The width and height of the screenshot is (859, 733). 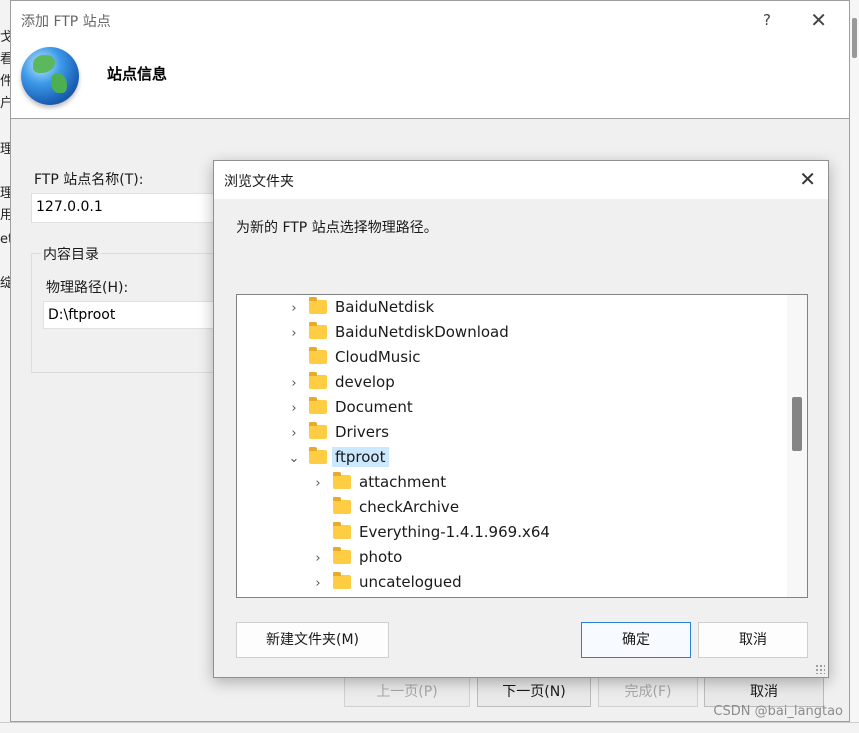 I want to click on tree-item-label: photo, so click(x=381, y=557).